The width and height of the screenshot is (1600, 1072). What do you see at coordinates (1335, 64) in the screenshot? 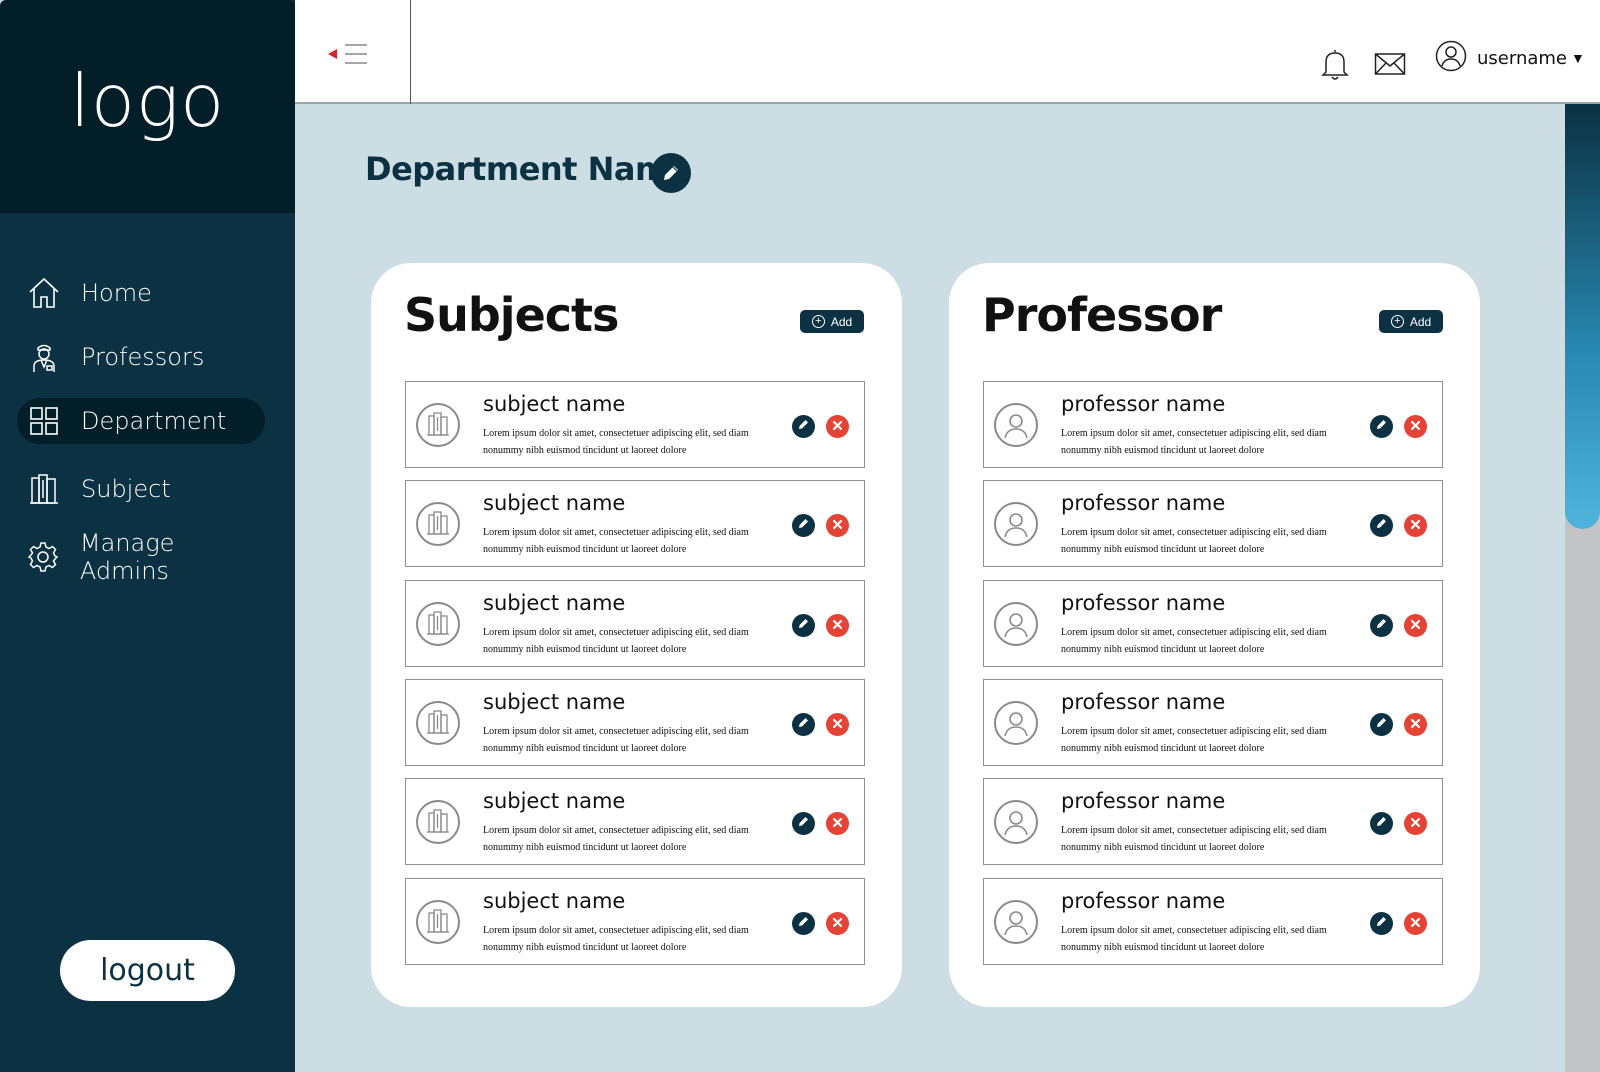
I see `bell-icon` at bounding box center [1335, 64].